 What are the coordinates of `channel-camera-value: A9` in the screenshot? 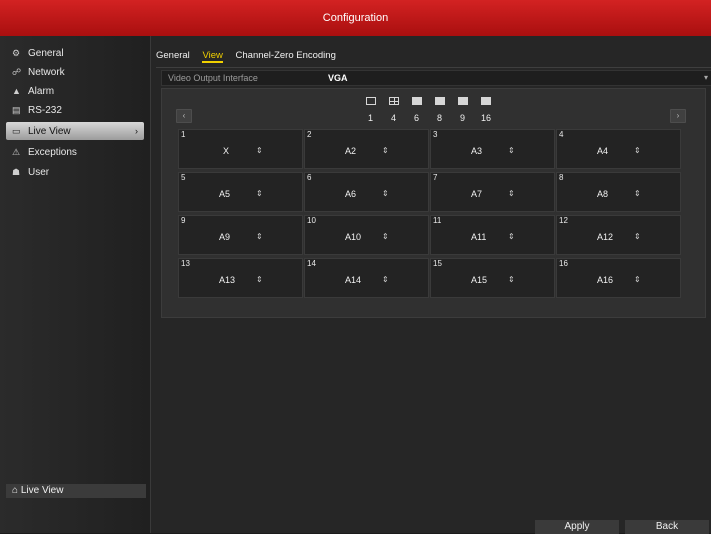 It's located at (224, 237).